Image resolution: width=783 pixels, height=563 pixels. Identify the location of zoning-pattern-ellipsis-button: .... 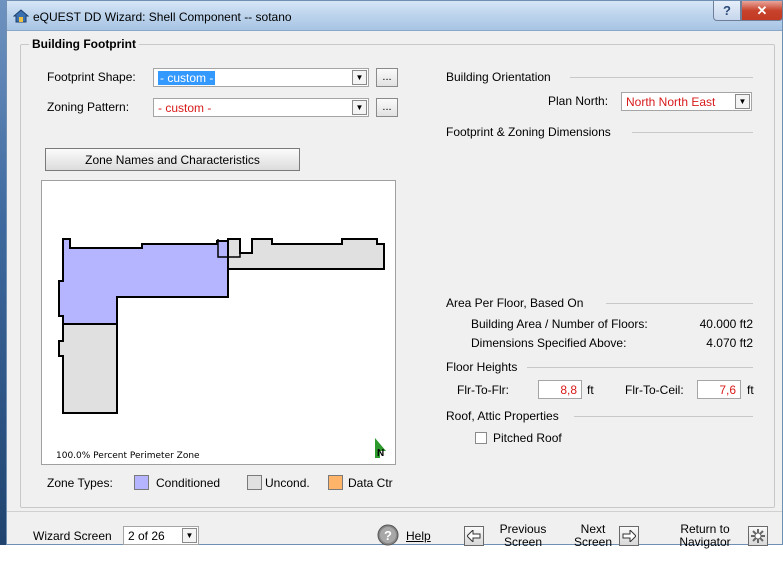
(387, 107).